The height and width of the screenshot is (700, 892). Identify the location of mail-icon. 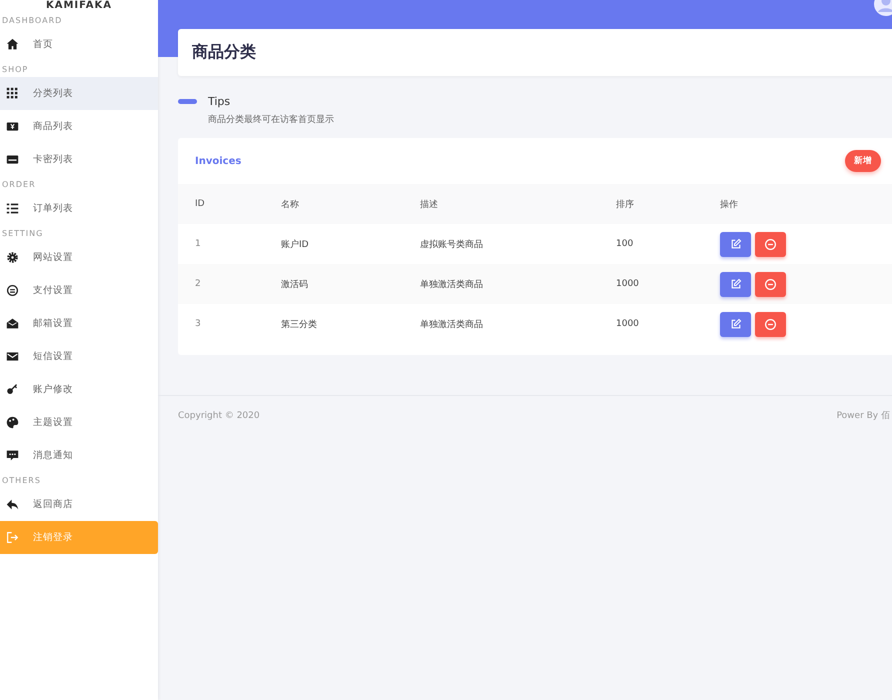
(12, 356).